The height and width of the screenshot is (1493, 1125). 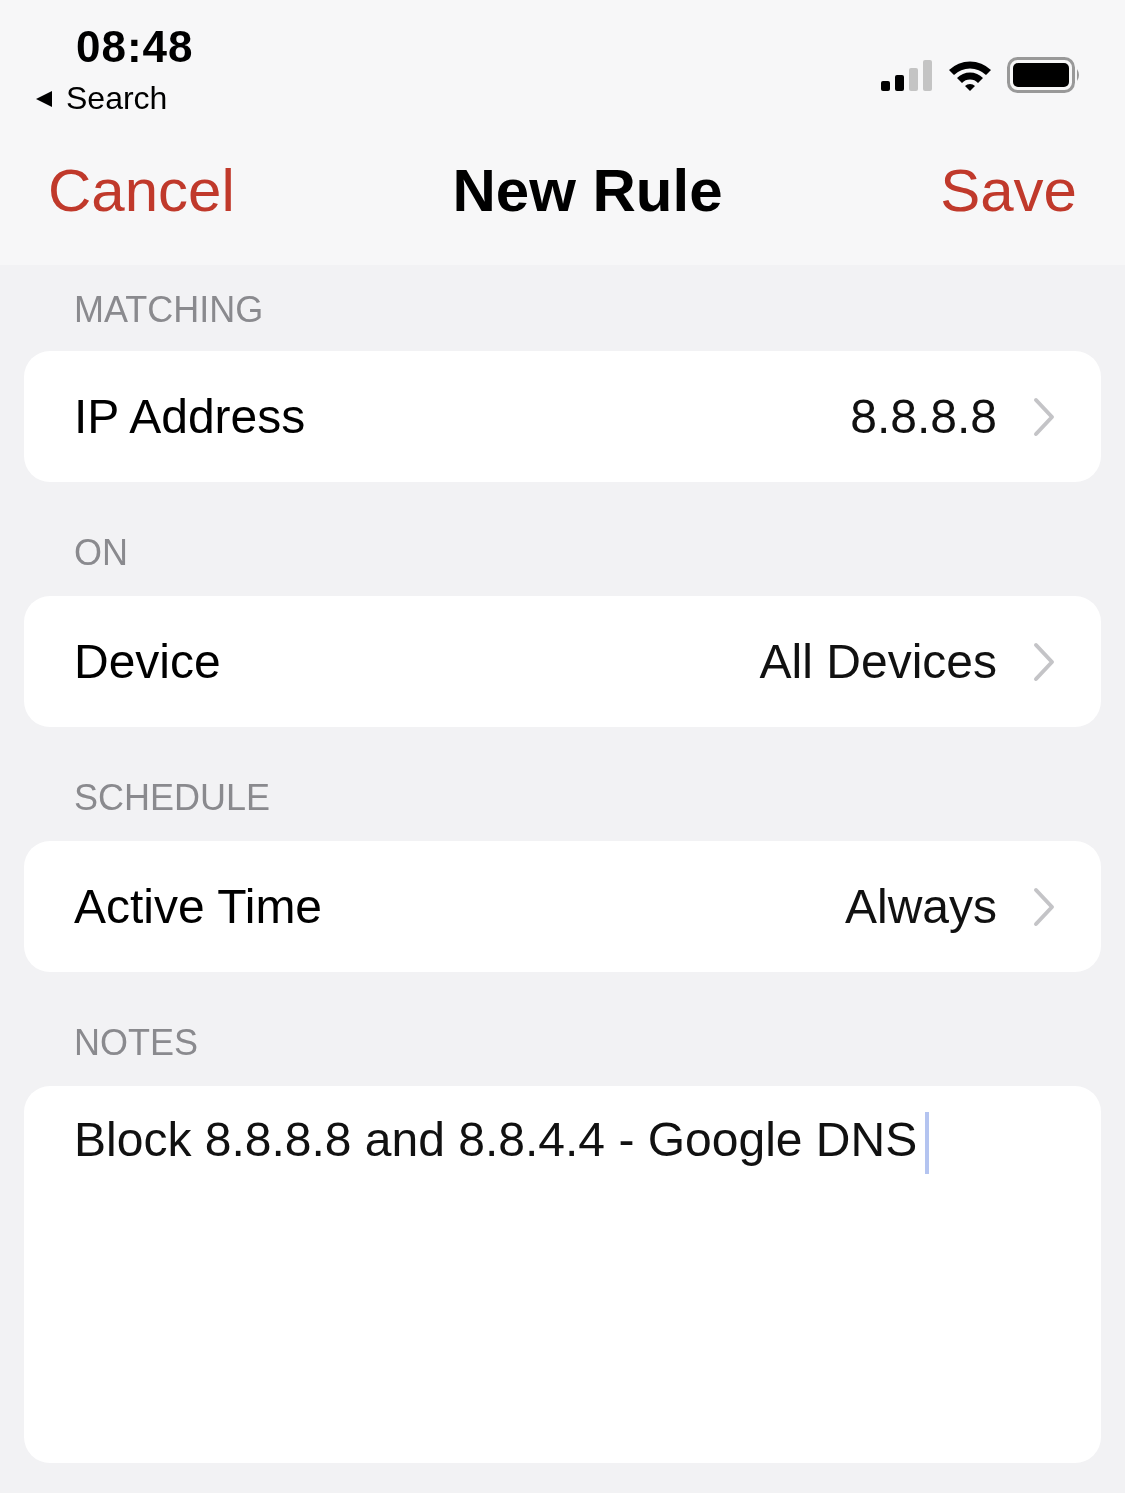 I want to click on save-button: Save, so click(x=1008, y=190).